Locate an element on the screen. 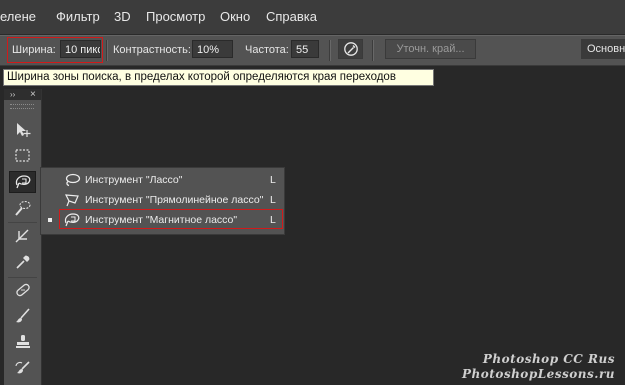 The height and width of the screenshot is (385, 625). collapse-panel-button: ›› is located at coordinates (12, 94).